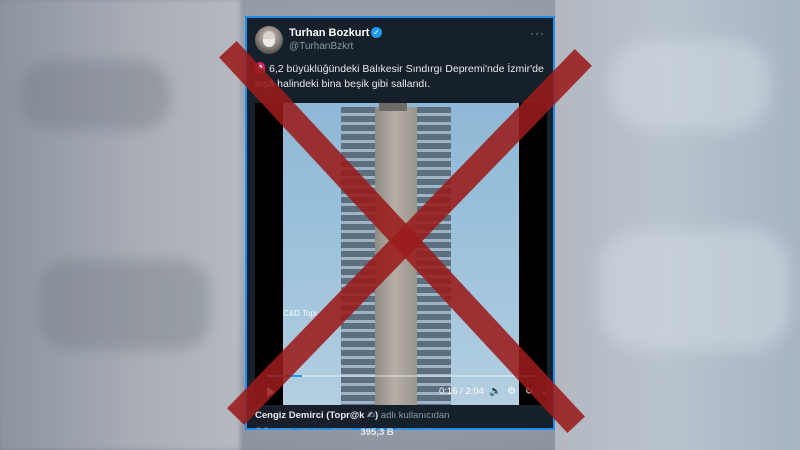 Image resolution: width=800 pixels, height=450 pixels. I want to click on volume-icon: 🔈, so click(495, 391).